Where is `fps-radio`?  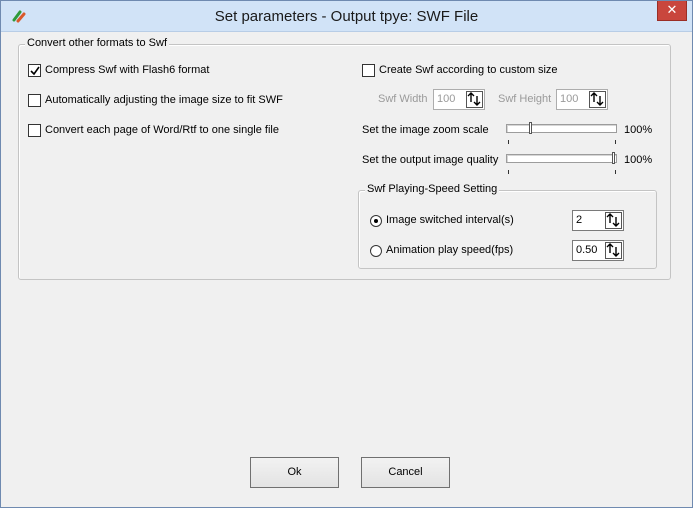
fps-radio is located at coordinates (376, 251).